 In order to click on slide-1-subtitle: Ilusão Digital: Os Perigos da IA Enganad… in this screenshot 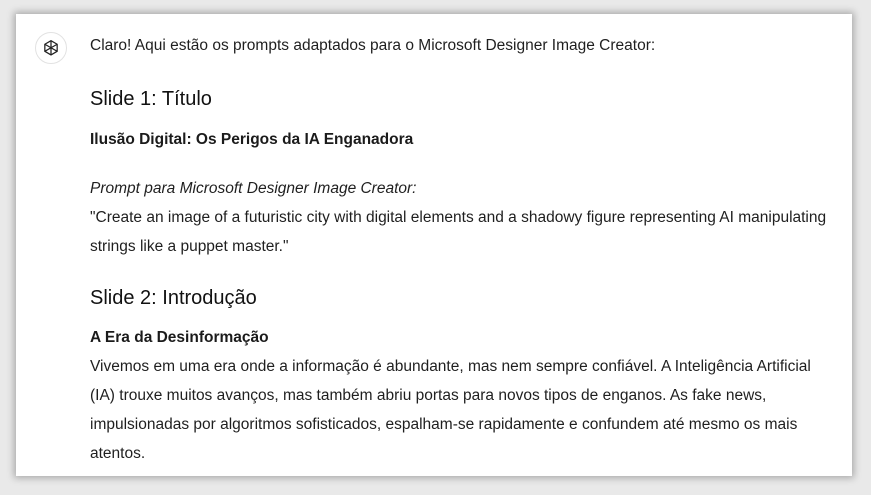, I will do `click(252, 139)`.